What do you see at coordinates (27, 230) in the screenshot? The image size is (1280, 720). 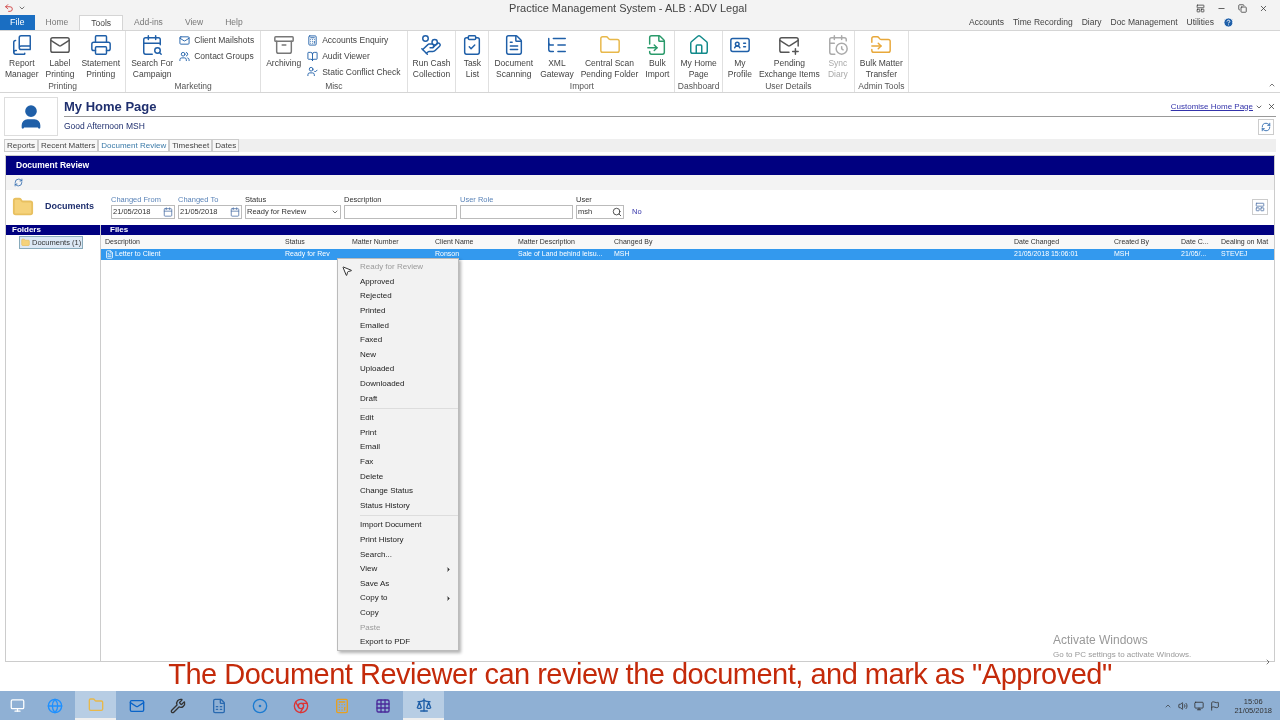 I see `folders-title: Folders` at bounding box center [27, 230].